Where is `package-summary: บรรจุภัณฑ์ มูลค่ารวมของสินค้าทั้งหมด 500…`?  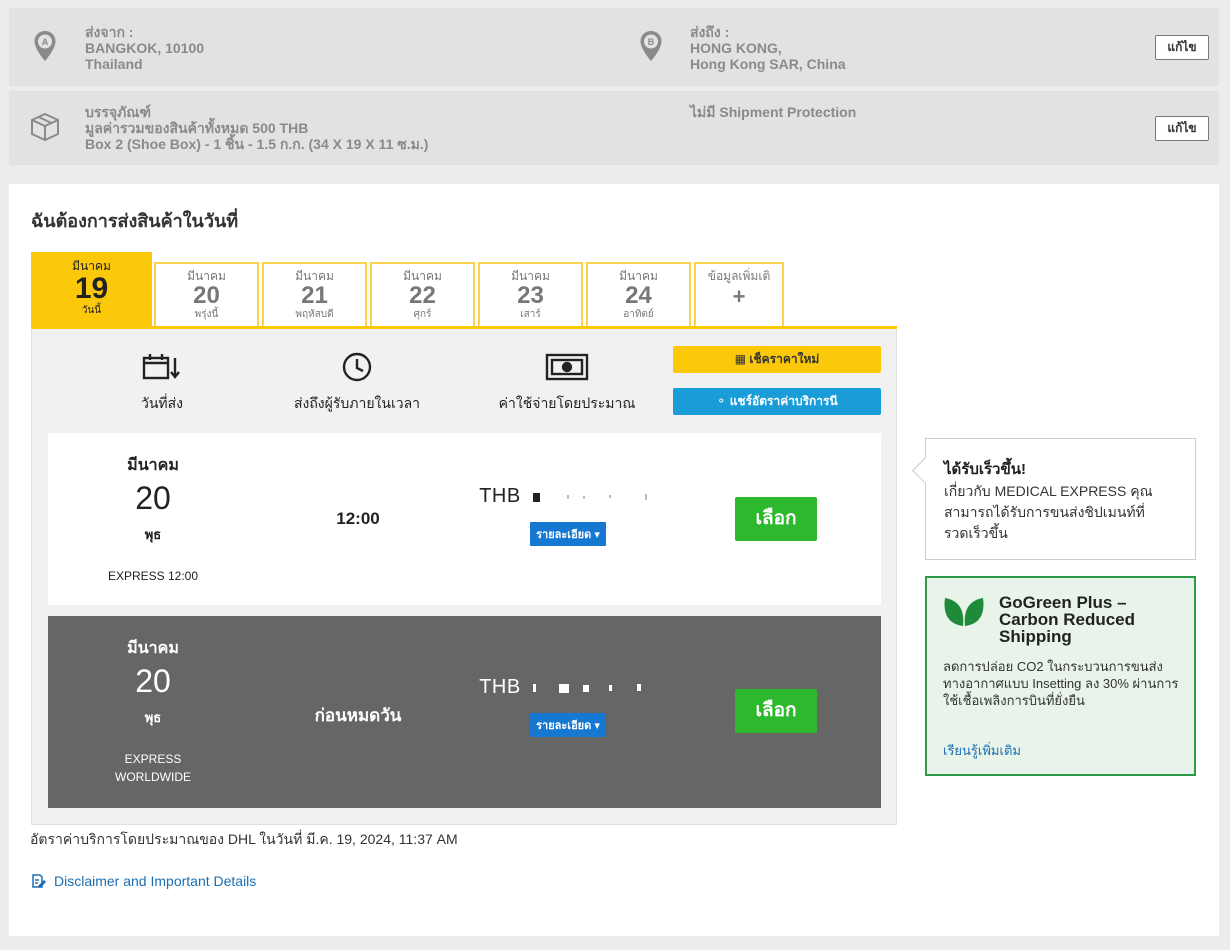
package-summary: บรรจุภัณฑ์ มูลค่ารวมของสินค้าทั้งหมด 500… is located at coordinates (614, 128).